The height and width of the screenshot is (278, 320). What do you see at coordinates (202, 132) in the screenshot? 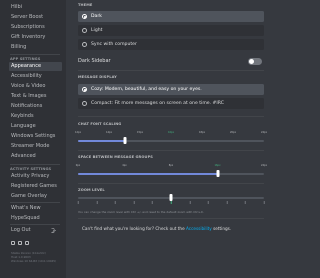
I see `slider-tick-label: 18px` at bounding box center [202, 132].